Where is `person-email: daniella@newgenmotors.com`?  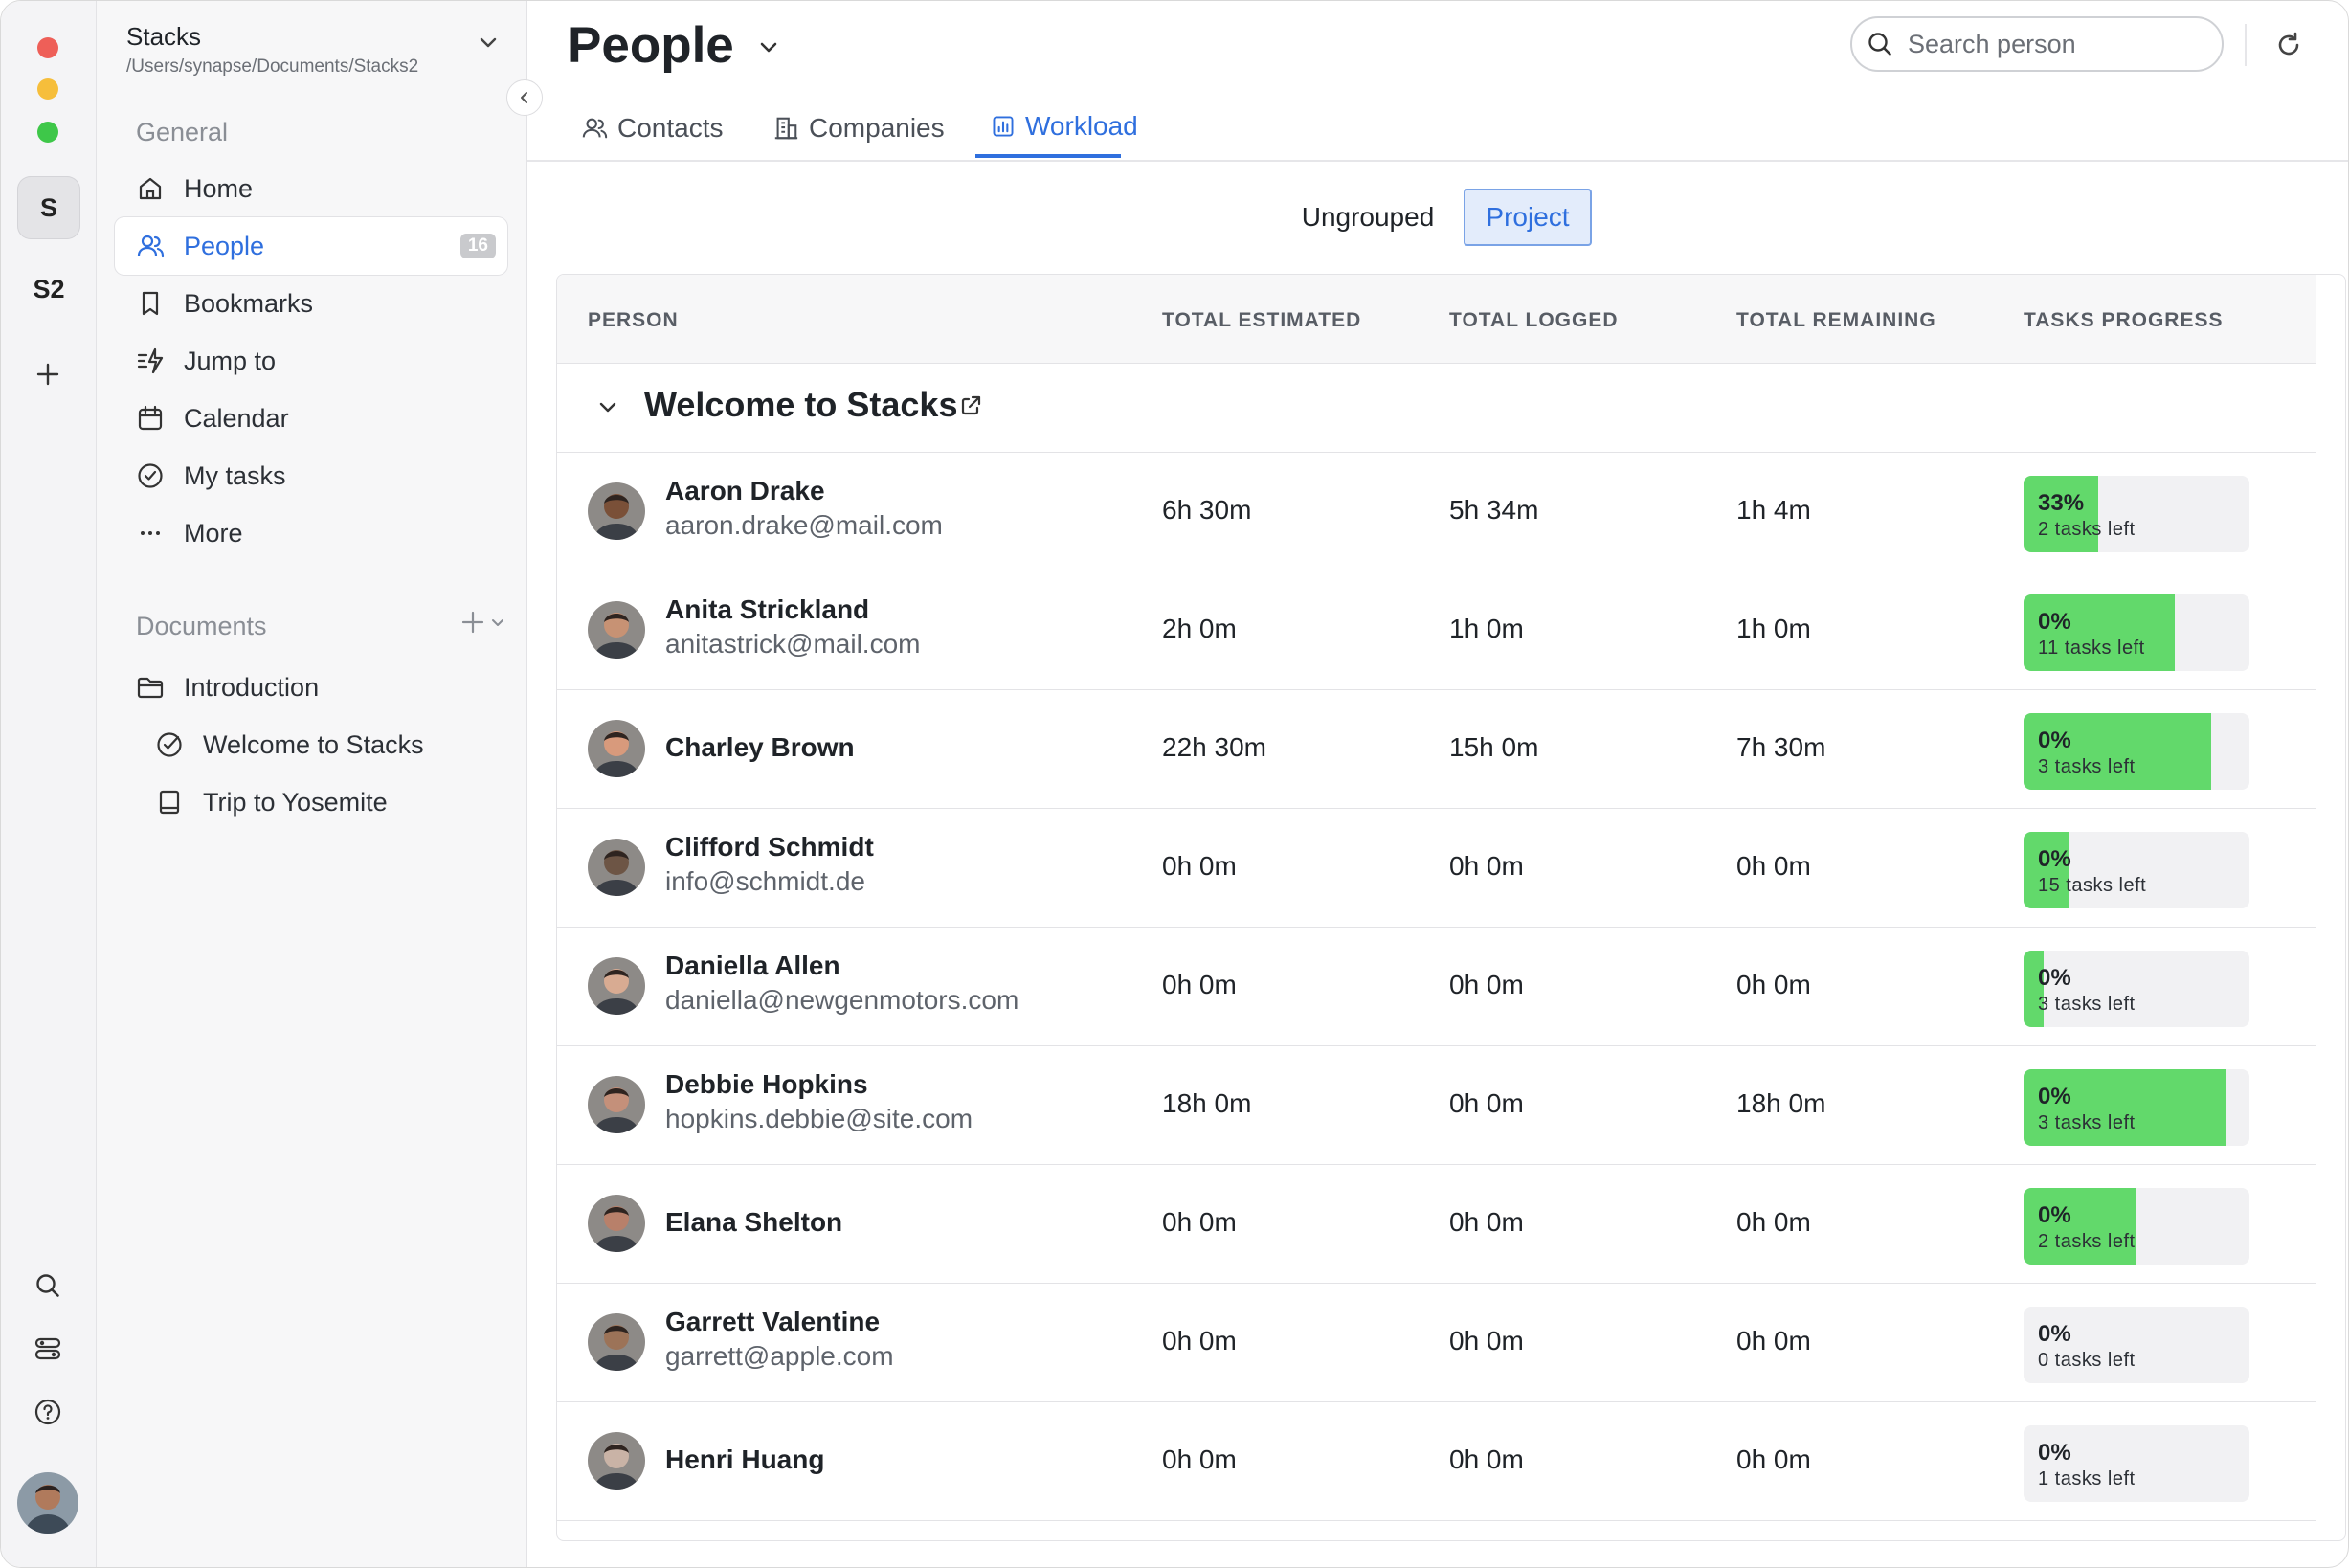 person-email: daniella@newgenmotors.com is located at coordinates (842, 1000).